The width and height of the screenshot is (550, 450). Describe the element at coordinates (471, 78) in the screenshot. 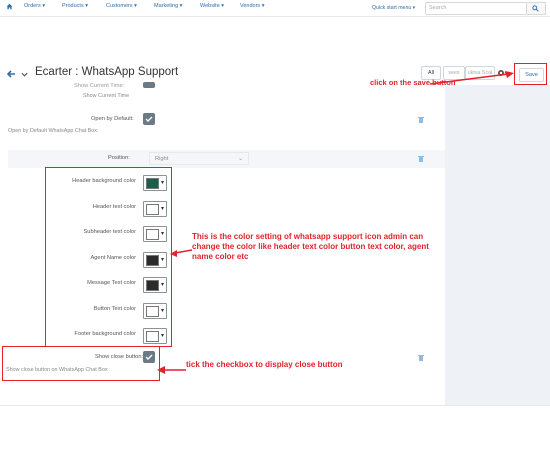

I see `annotation-arrow-save` at that location.